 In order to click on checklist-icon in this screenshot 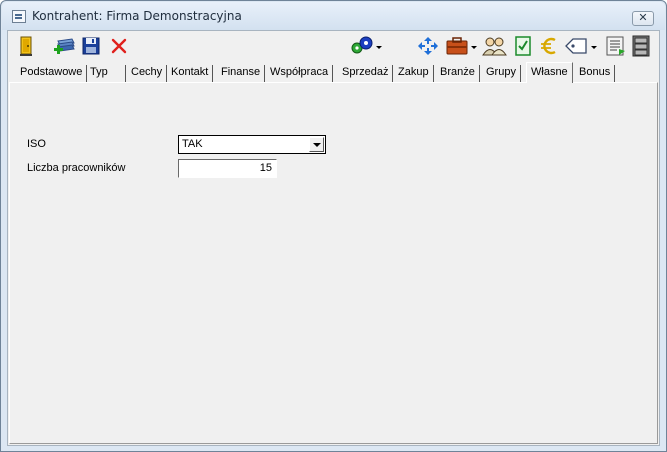, I will do `click(523, 46)`.